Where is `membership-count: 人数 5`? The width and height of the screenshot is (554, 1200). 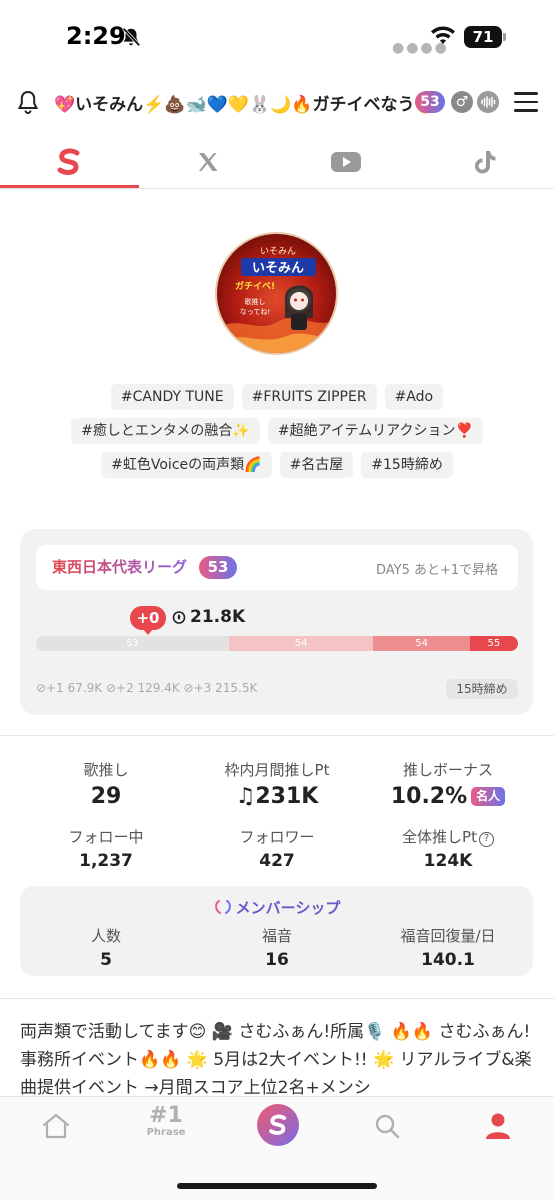
membership-count: 人数 5 is located at coordinates (106, 947).